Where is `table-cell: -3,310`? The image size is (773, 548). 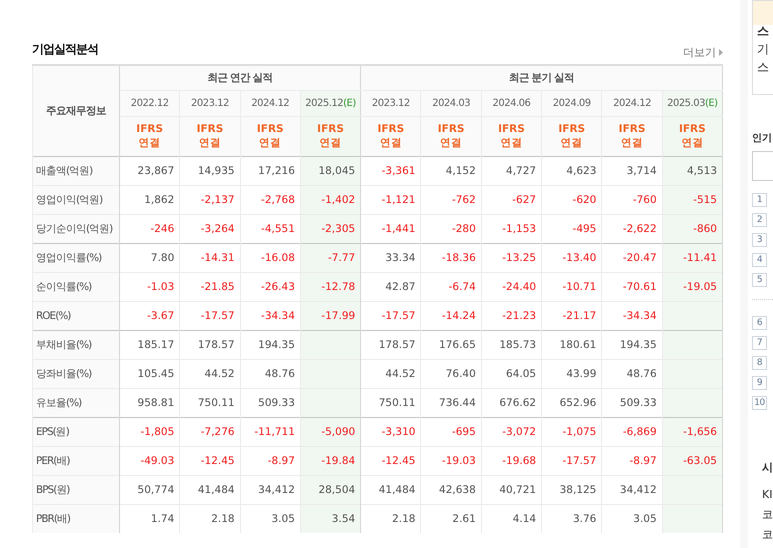
table-cell: -3,310 is located at coordinates (390, 431).